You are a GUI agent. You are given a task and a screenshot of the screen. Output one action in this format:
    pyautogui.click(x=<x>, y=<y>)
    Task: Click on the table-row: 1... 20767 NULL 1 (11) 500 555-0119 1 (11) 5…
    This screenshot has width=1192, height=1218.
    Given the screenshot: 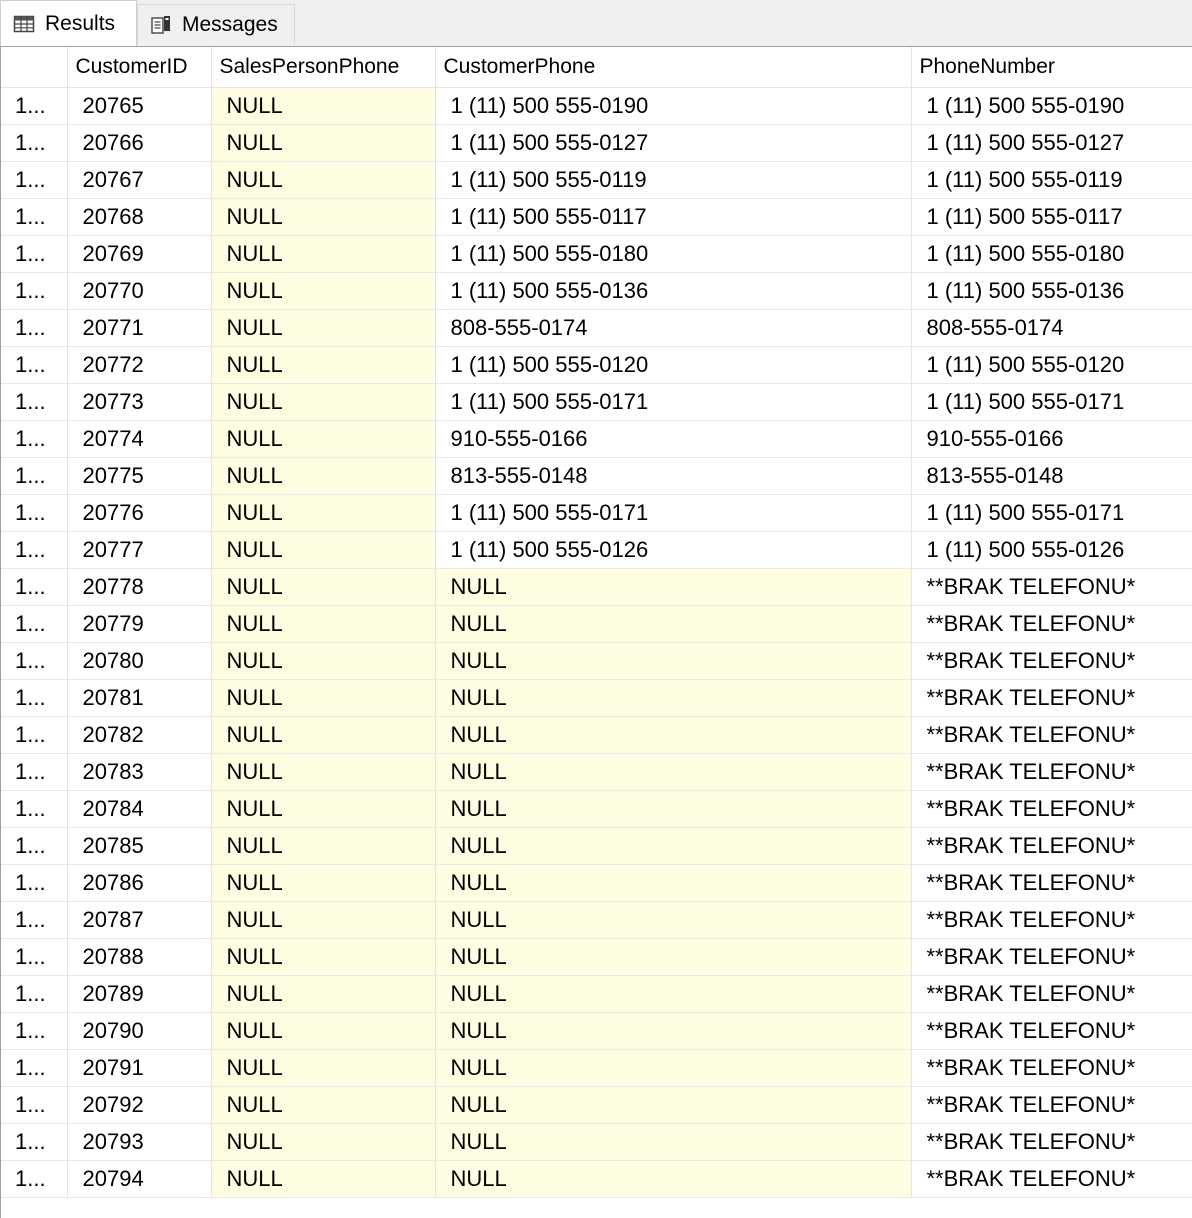 What is the action you would take?
    pyautogui.click(x=596, y=180)
    